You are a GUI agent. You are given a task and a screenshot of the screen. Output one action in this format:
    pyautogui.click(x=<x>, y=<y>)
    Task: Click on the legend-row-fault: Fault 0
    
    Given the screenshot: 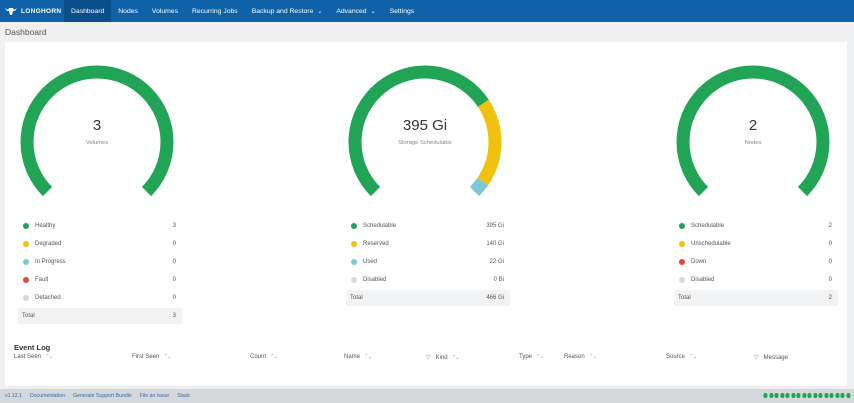 What is the action you would take?
    pyautogui.click(x=100, y=280)
    